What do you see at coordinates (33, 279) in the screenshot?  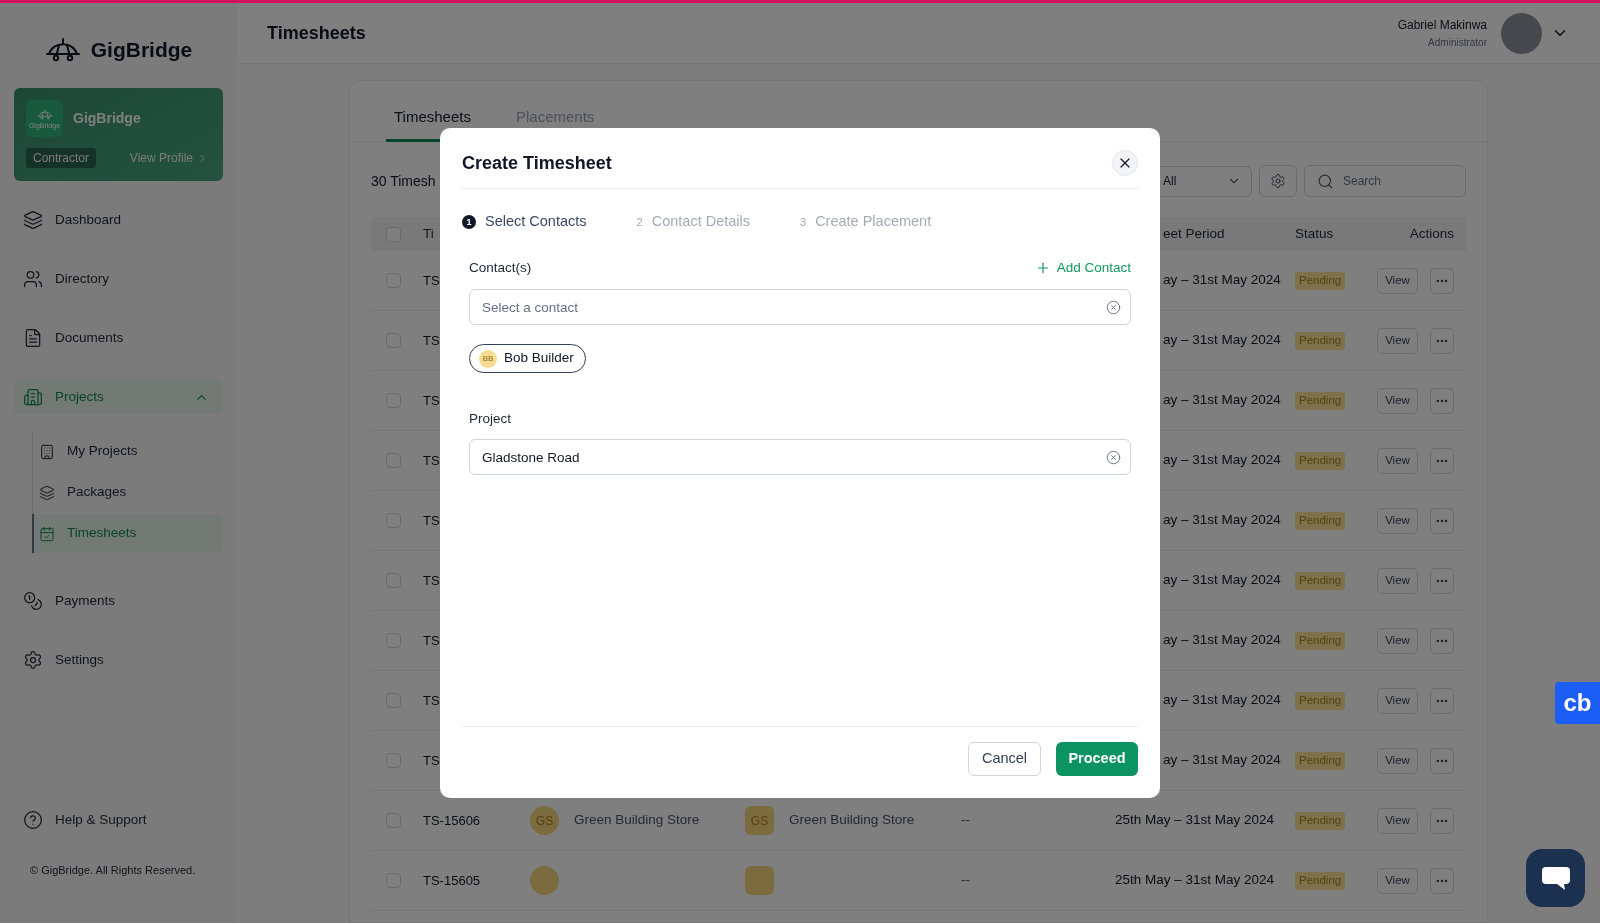 I see `people-icon` at bounding box center [33, 279].